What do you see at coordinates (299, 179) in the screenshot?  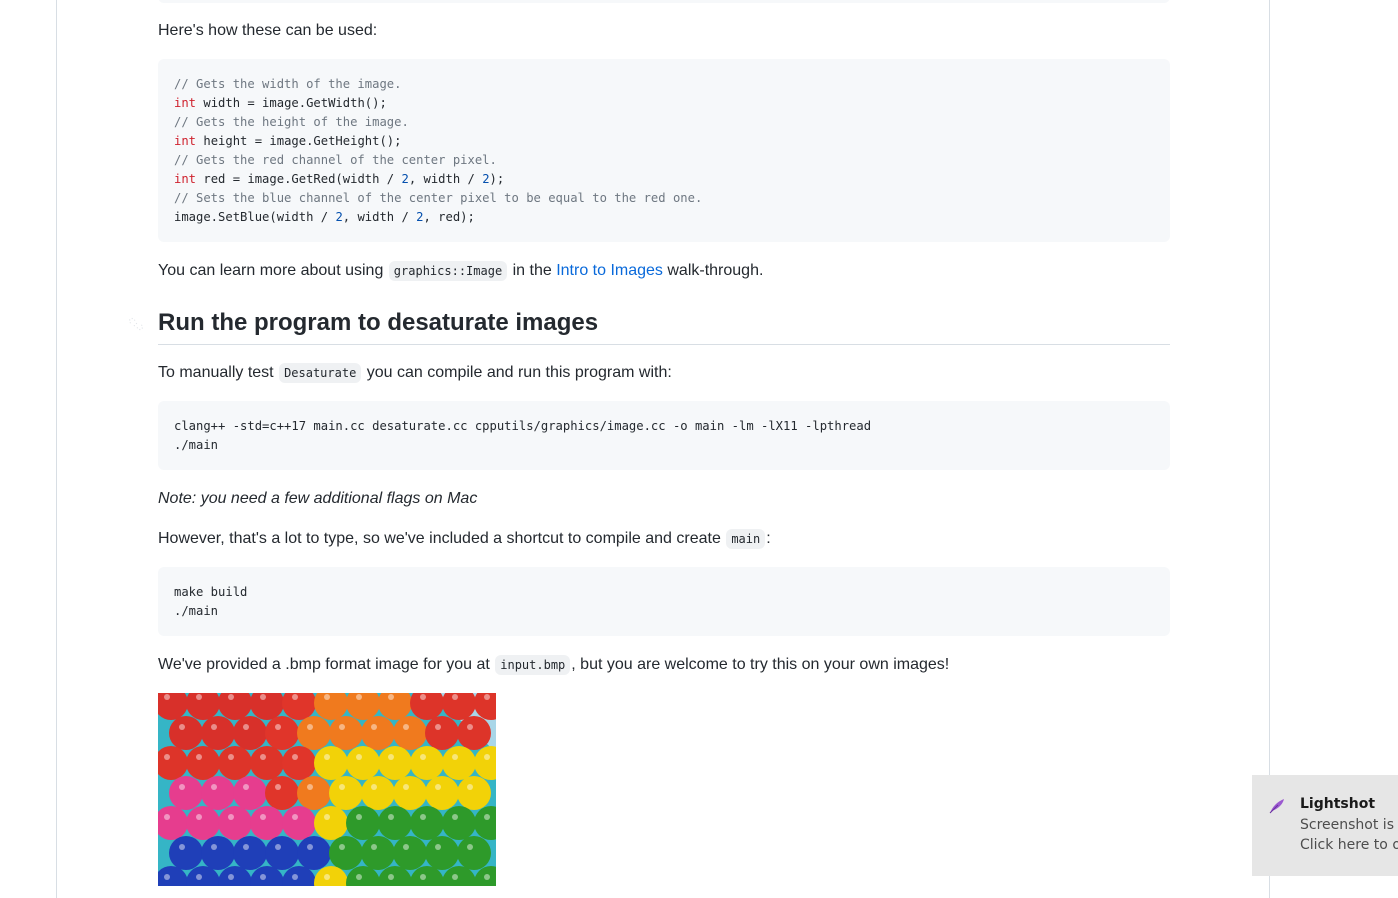 I see `code-text: red = image.GetRed(width /` at bounding box center [299, 179].